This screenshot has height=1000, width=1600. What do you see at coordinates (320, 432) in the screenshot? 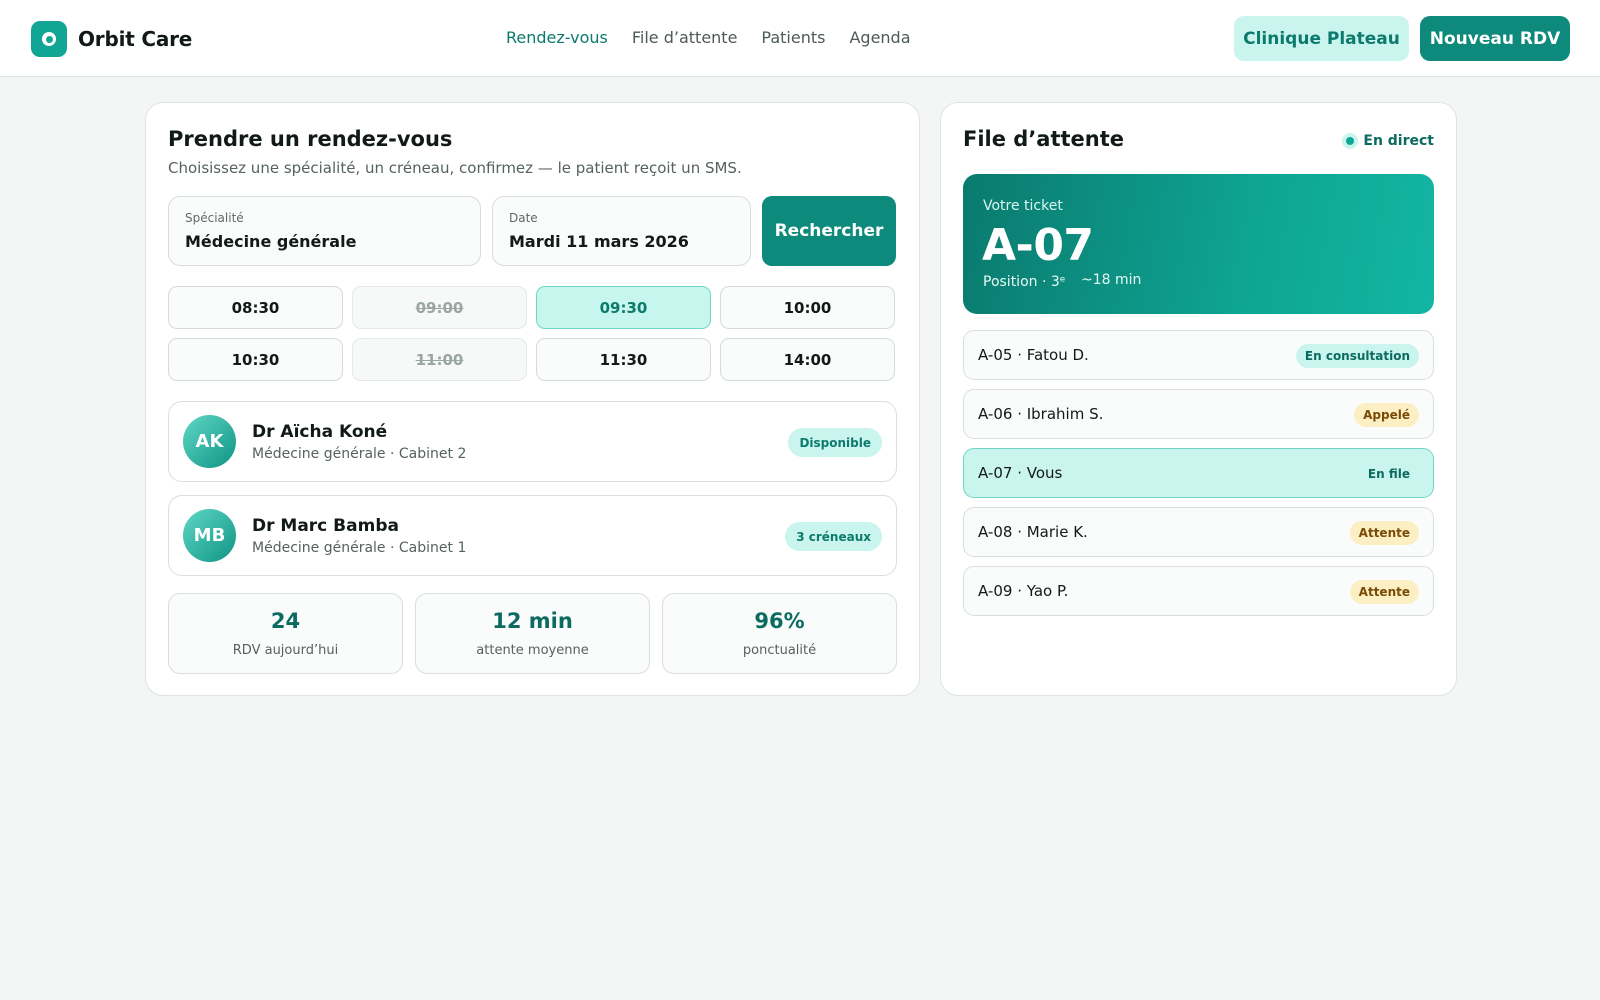
I see `doctor-name: Dr Aïcha Koné` at bounding box center [320, 432].